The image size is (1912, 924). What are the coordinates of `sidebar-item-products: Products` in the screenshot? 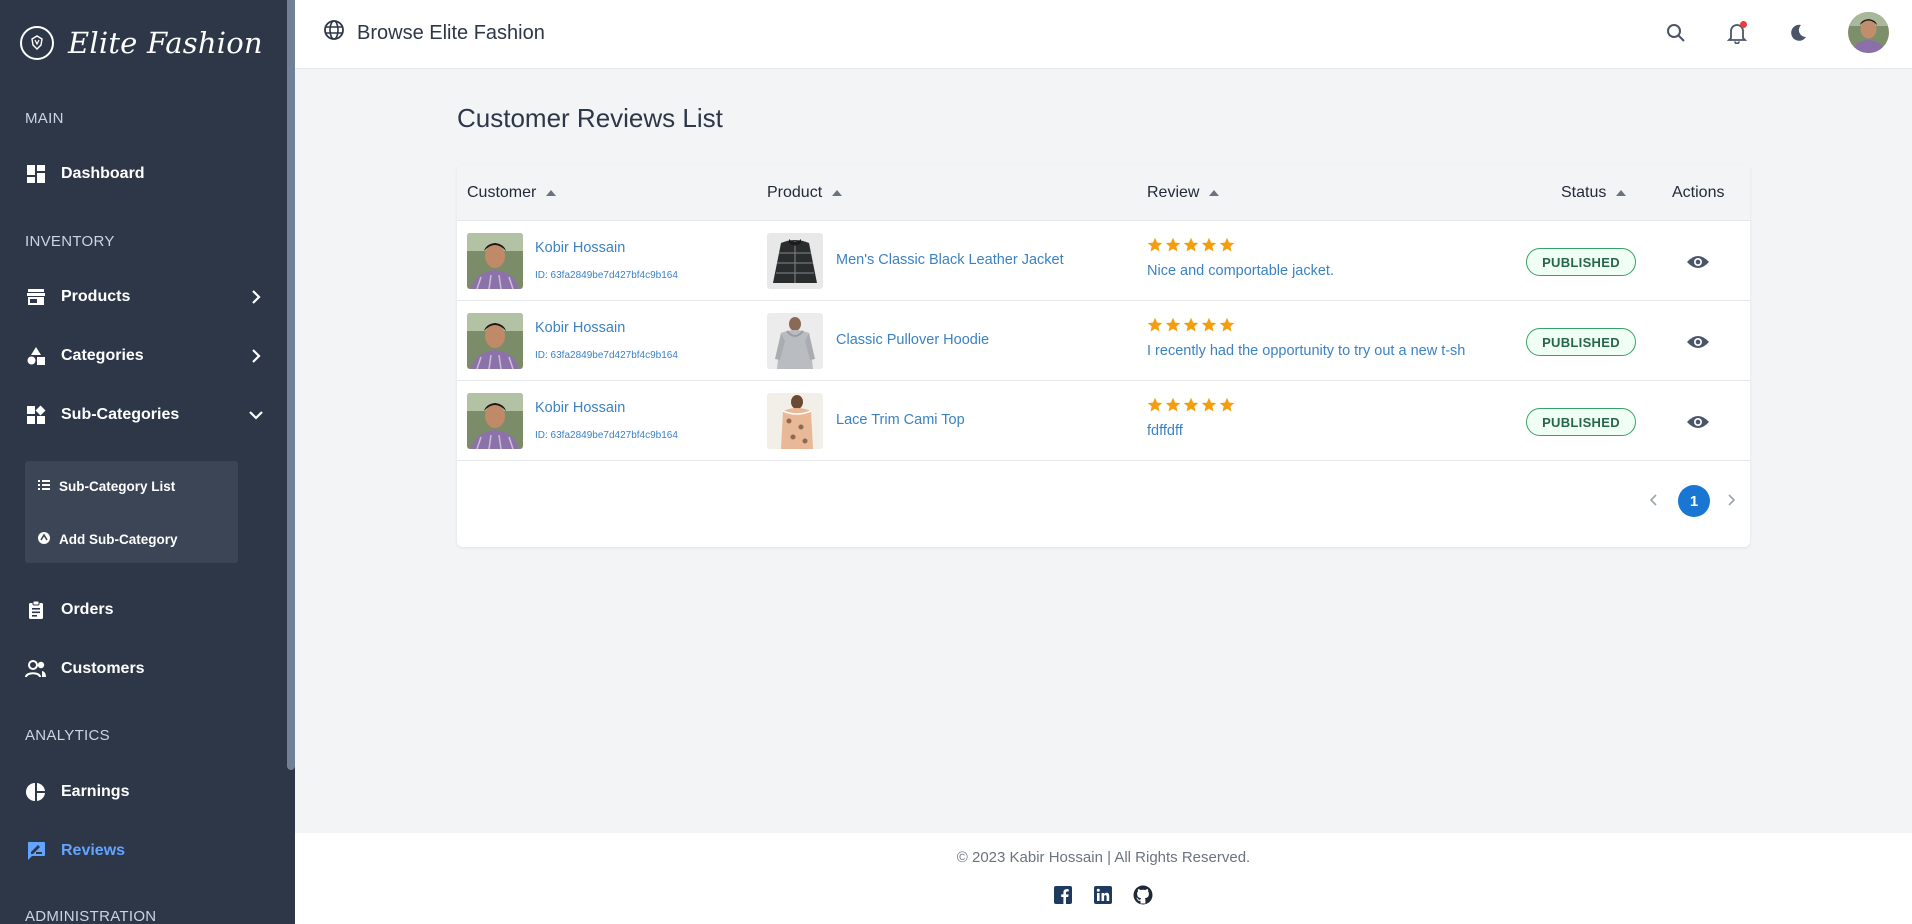 It's located at (145, 297).